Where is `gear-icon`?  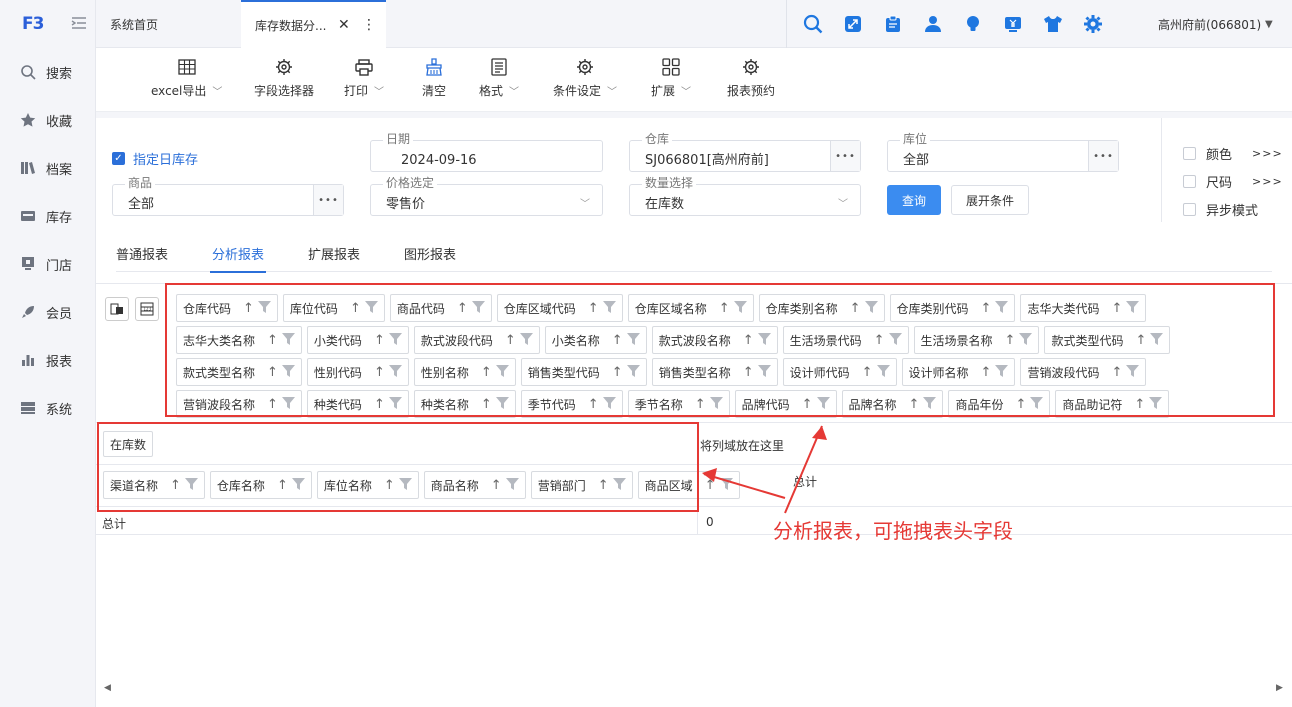
gear-icon is located at coordinates (1093, 24).